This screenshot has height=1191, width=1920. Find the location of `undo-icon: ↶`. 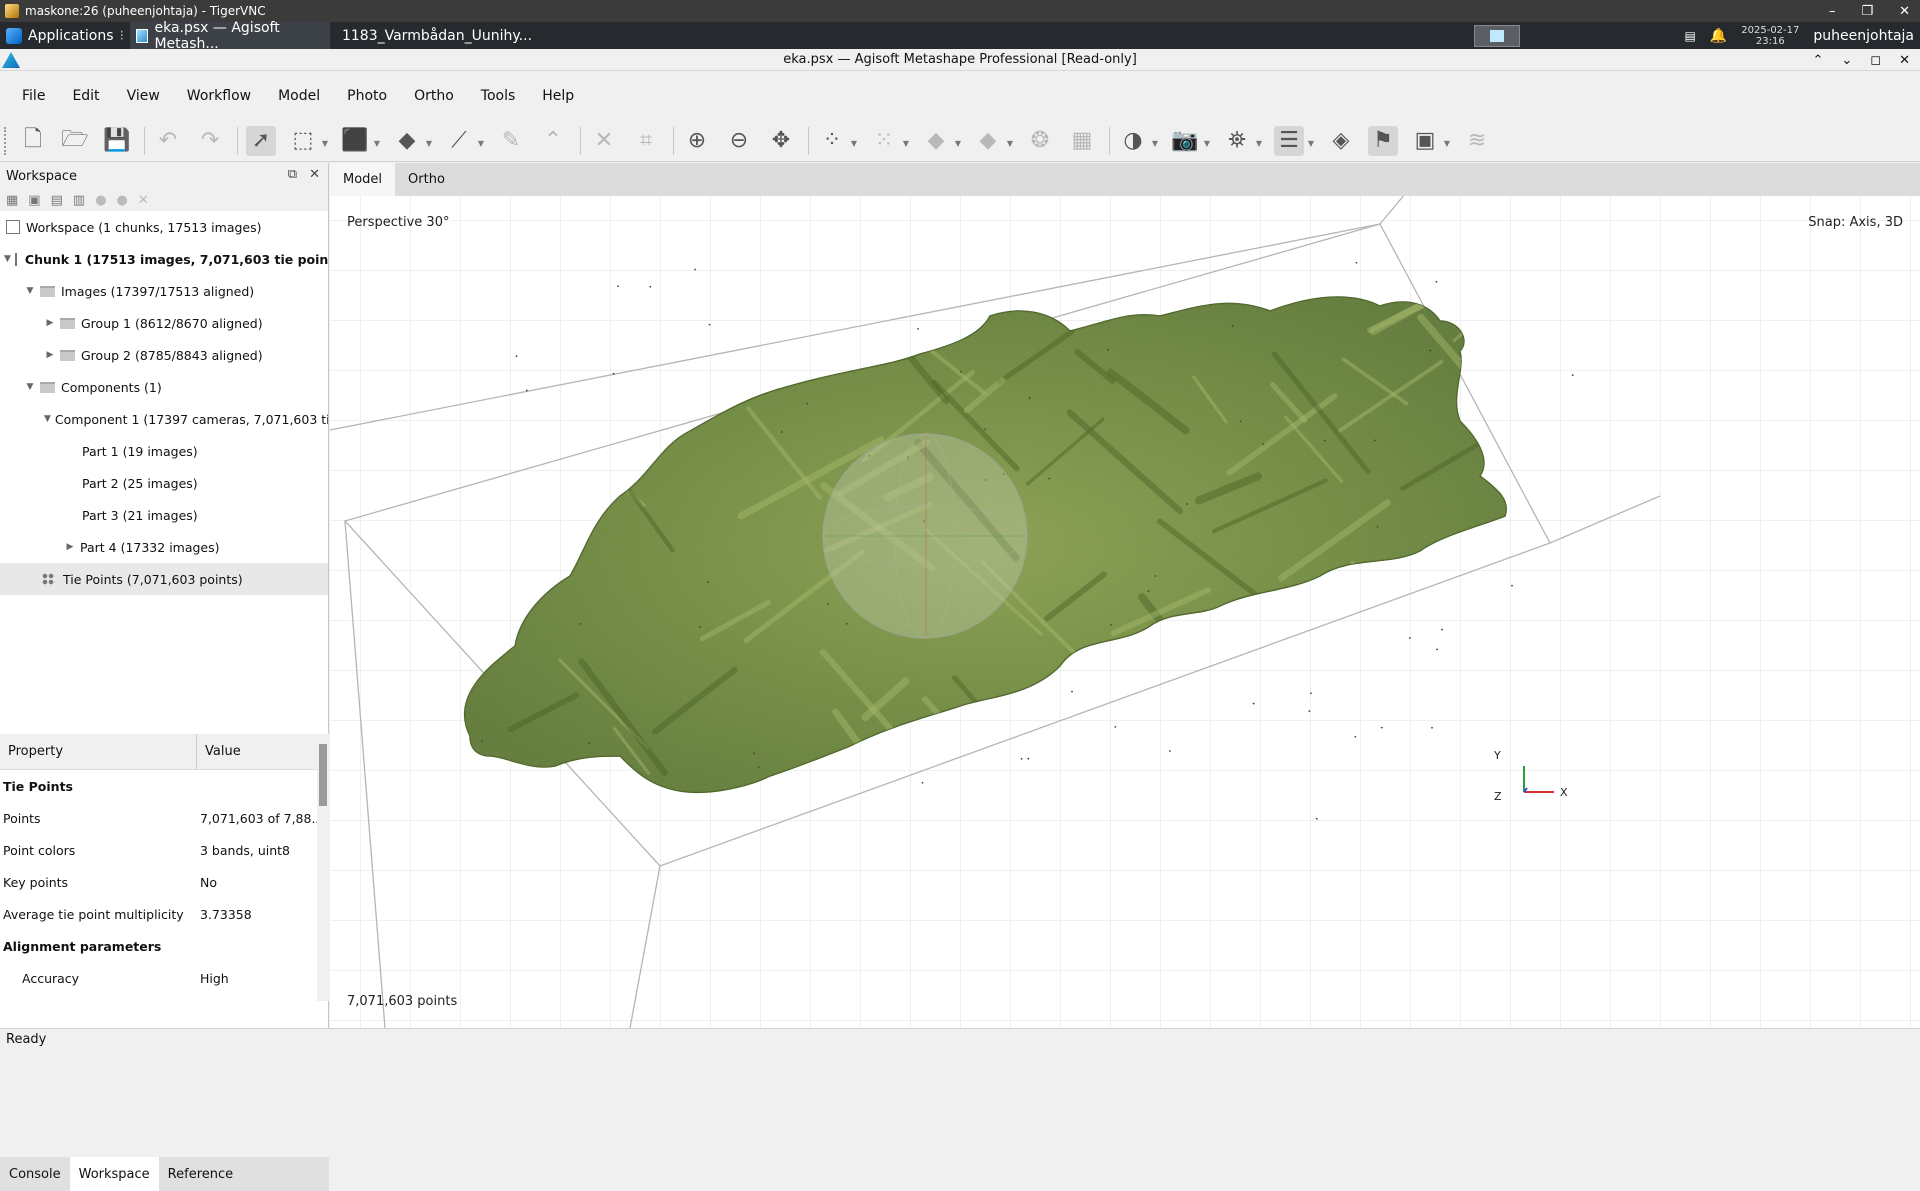

undo-icon: ↶ is located at coordinates (168, 141).